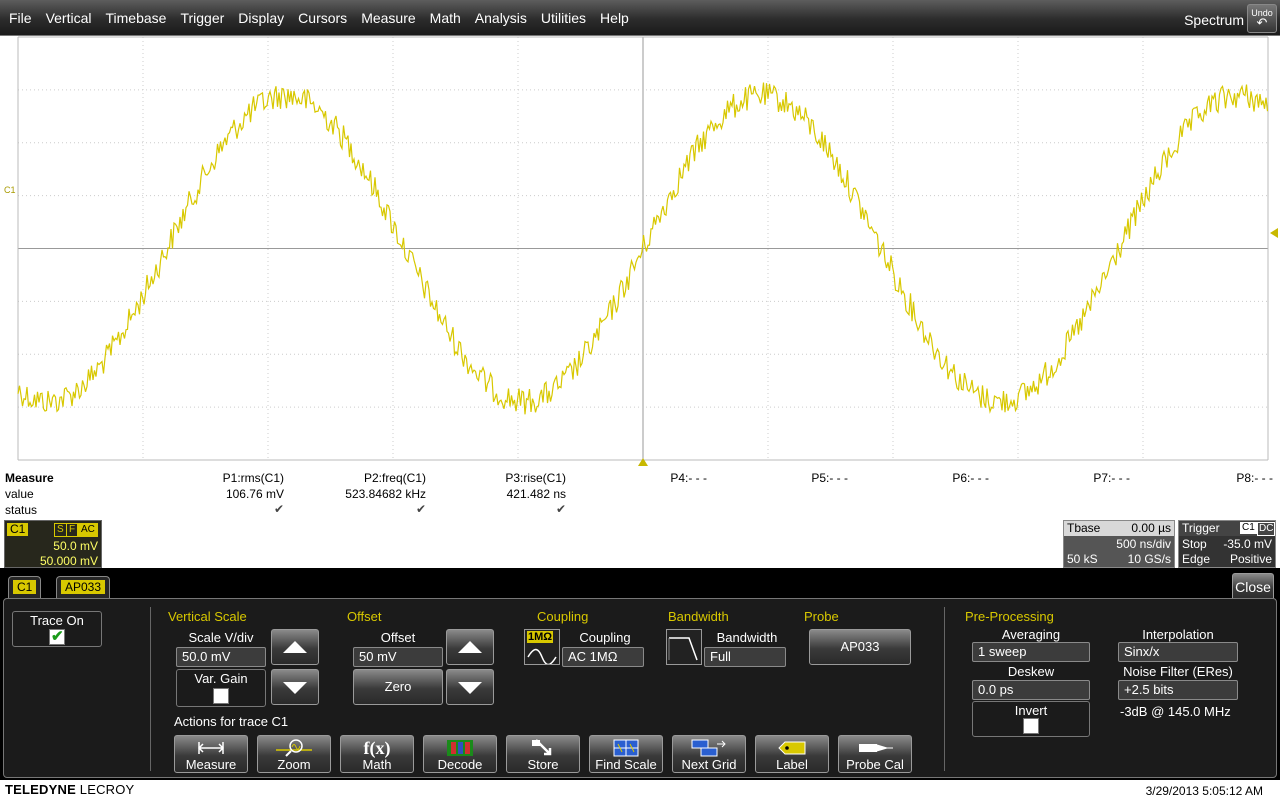 Image resolution: width=1280 pixels, height=800 pixels. I want to click on tab-c1: C1, so click(25, 587).